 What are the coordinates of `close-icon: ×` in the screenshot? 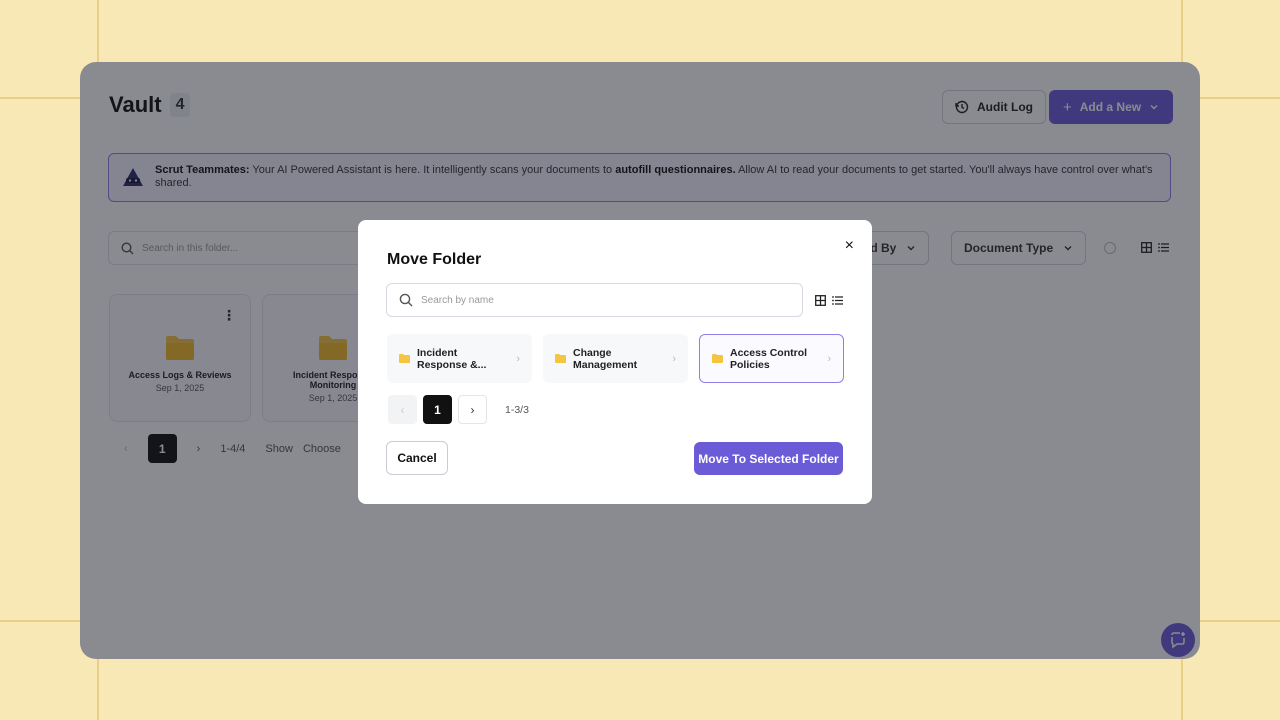 It's located at (849, 246).